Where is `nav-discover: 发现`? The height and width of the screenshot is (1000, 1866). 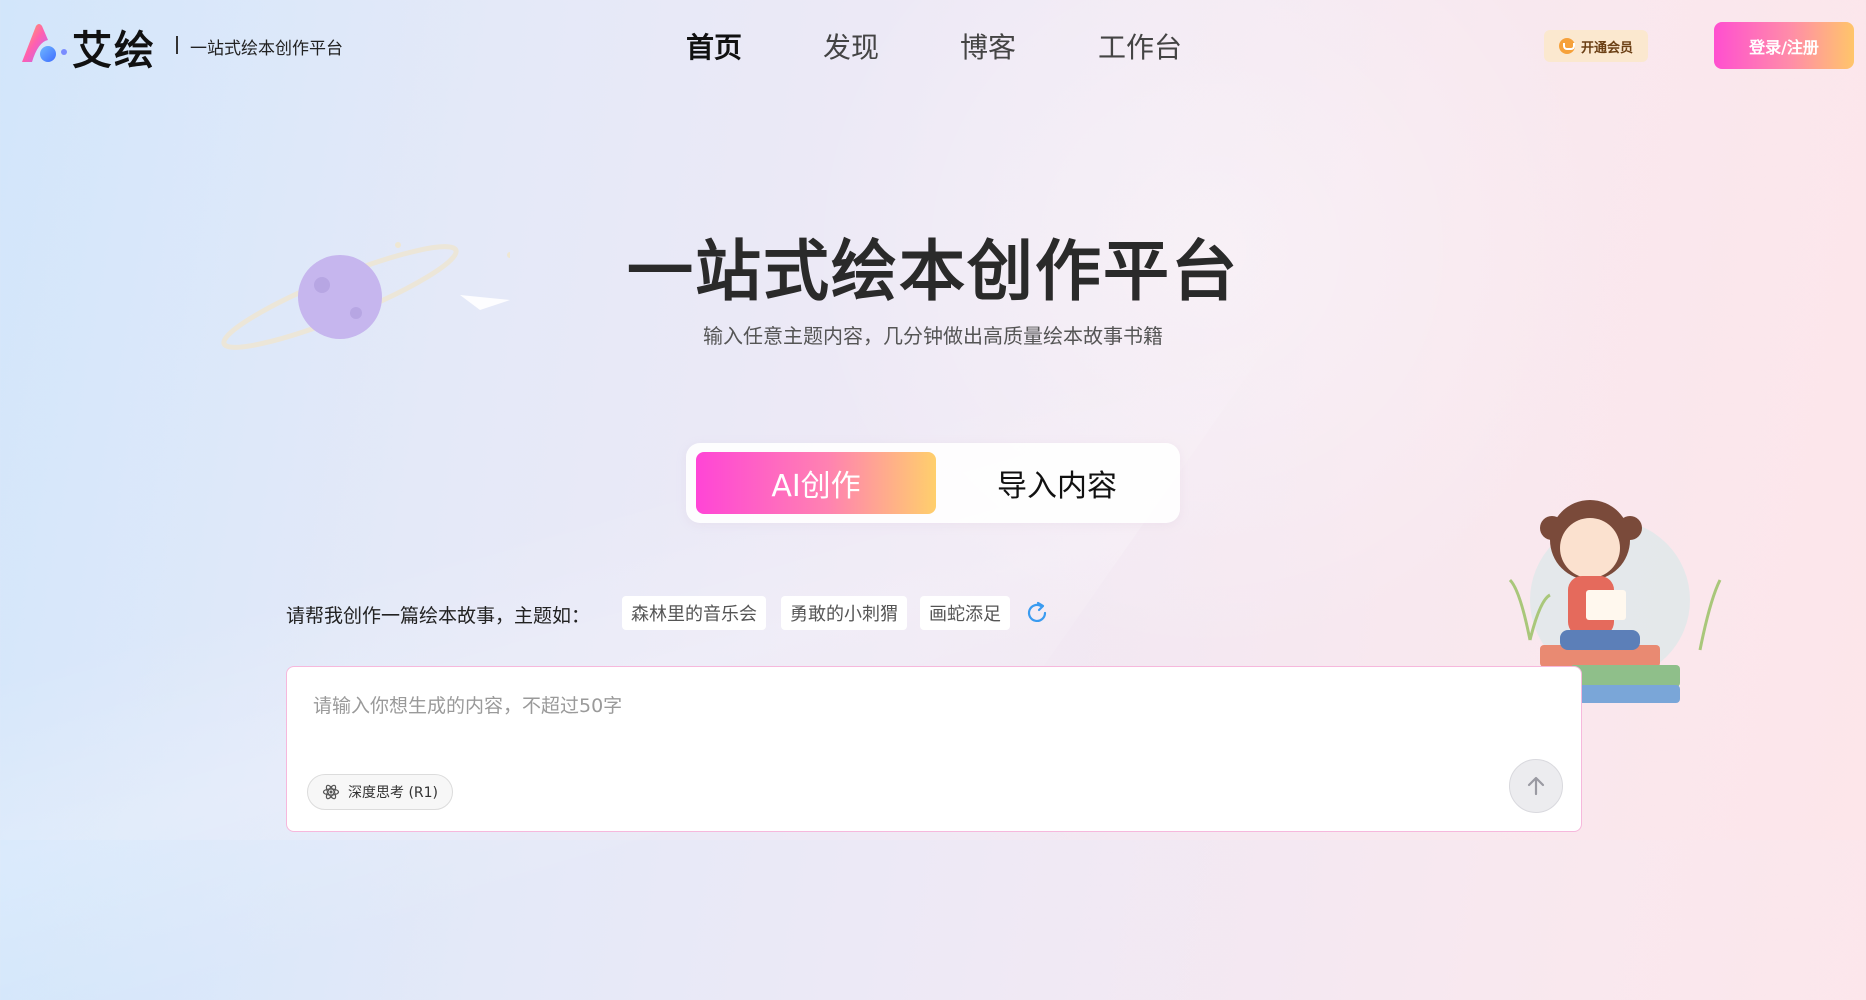 nav-discover: 发现 is located at coordinates (851, 46).